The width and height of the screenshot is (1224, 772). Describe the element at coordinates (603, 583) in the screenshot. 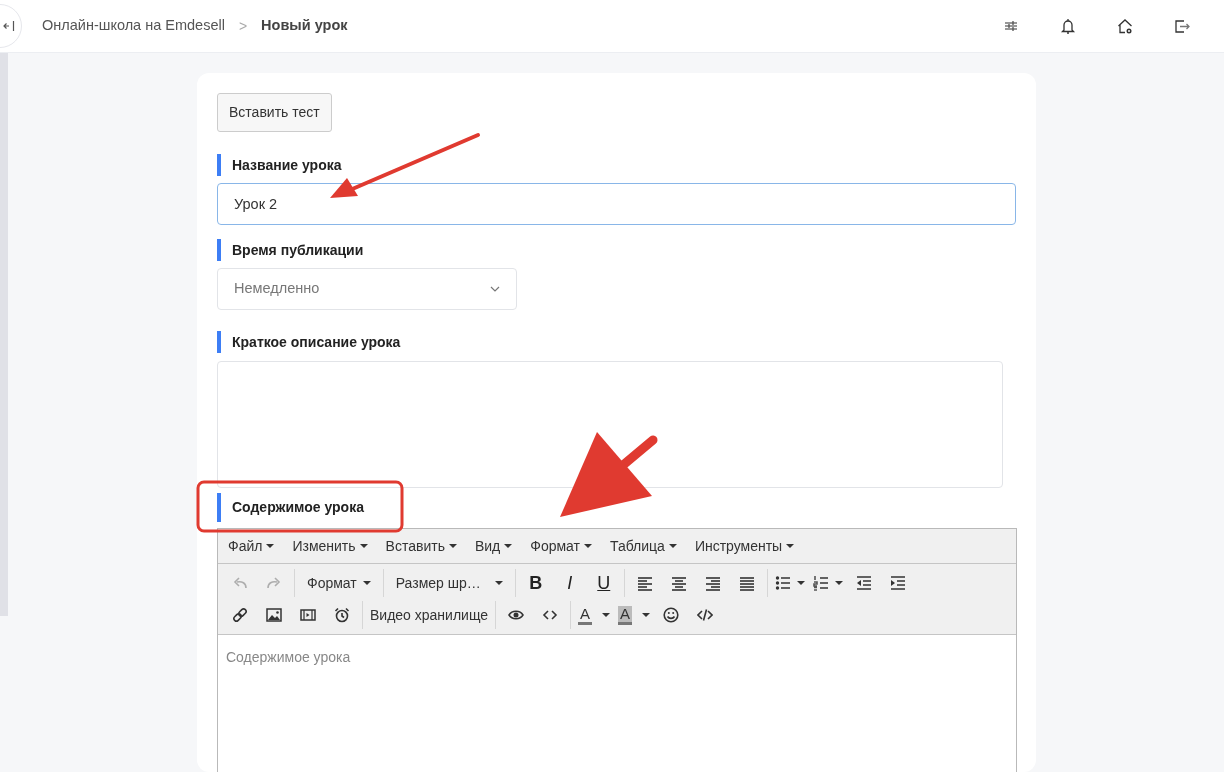

I see `format-underline-button: U` at that location.